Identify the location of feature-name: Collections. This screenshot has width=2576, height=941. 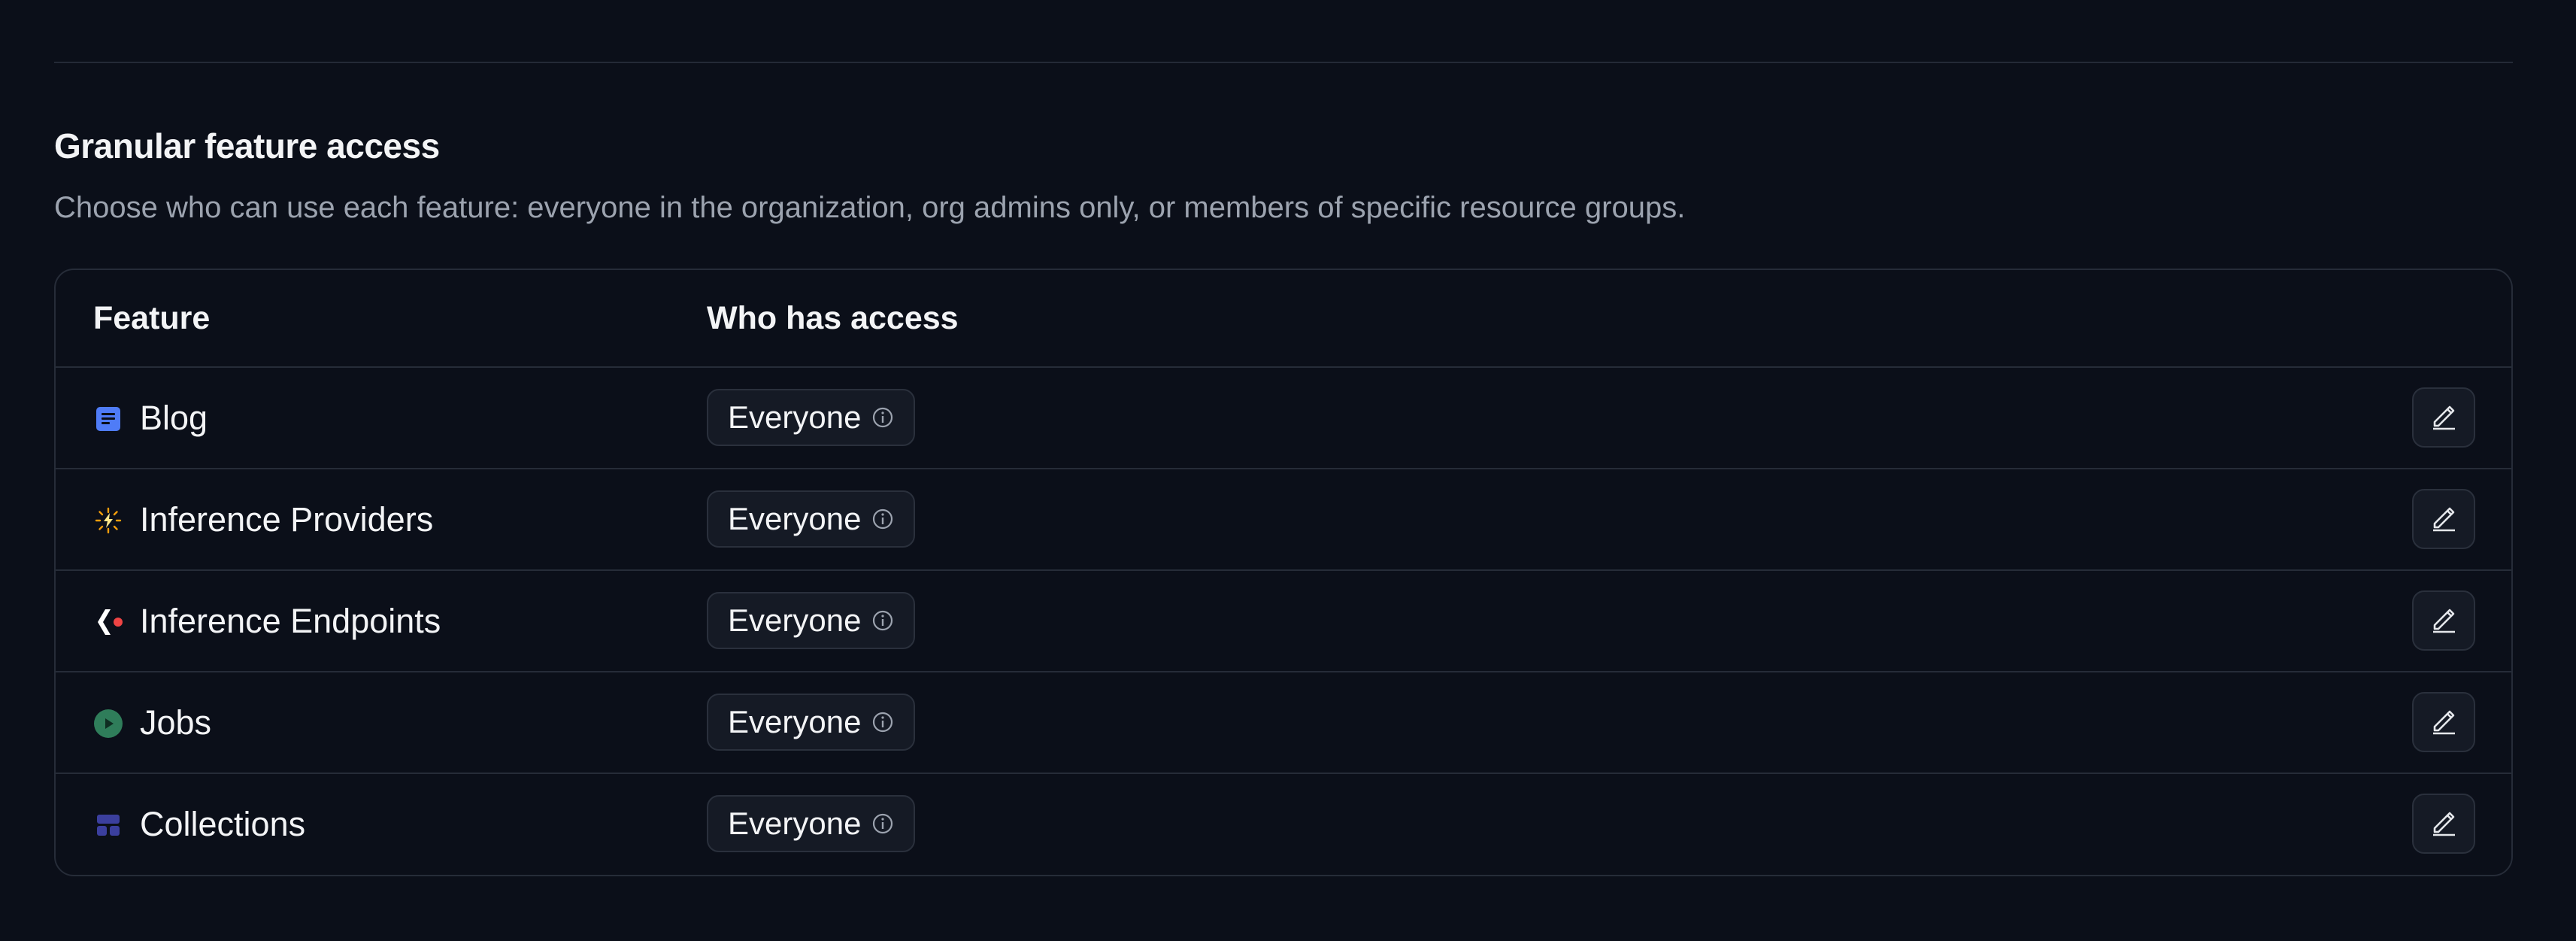
(223, 824).